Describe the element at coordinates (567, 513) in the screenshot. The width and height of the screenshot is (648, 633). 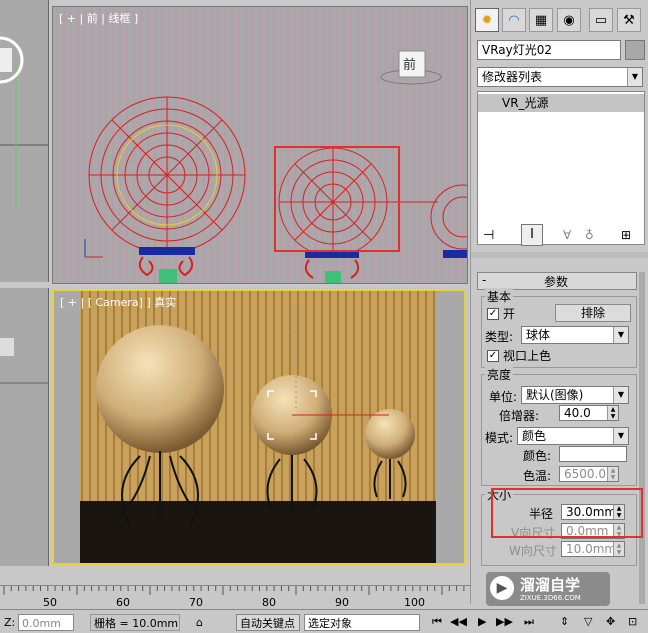
I see `radius-highlight-box` at that location.